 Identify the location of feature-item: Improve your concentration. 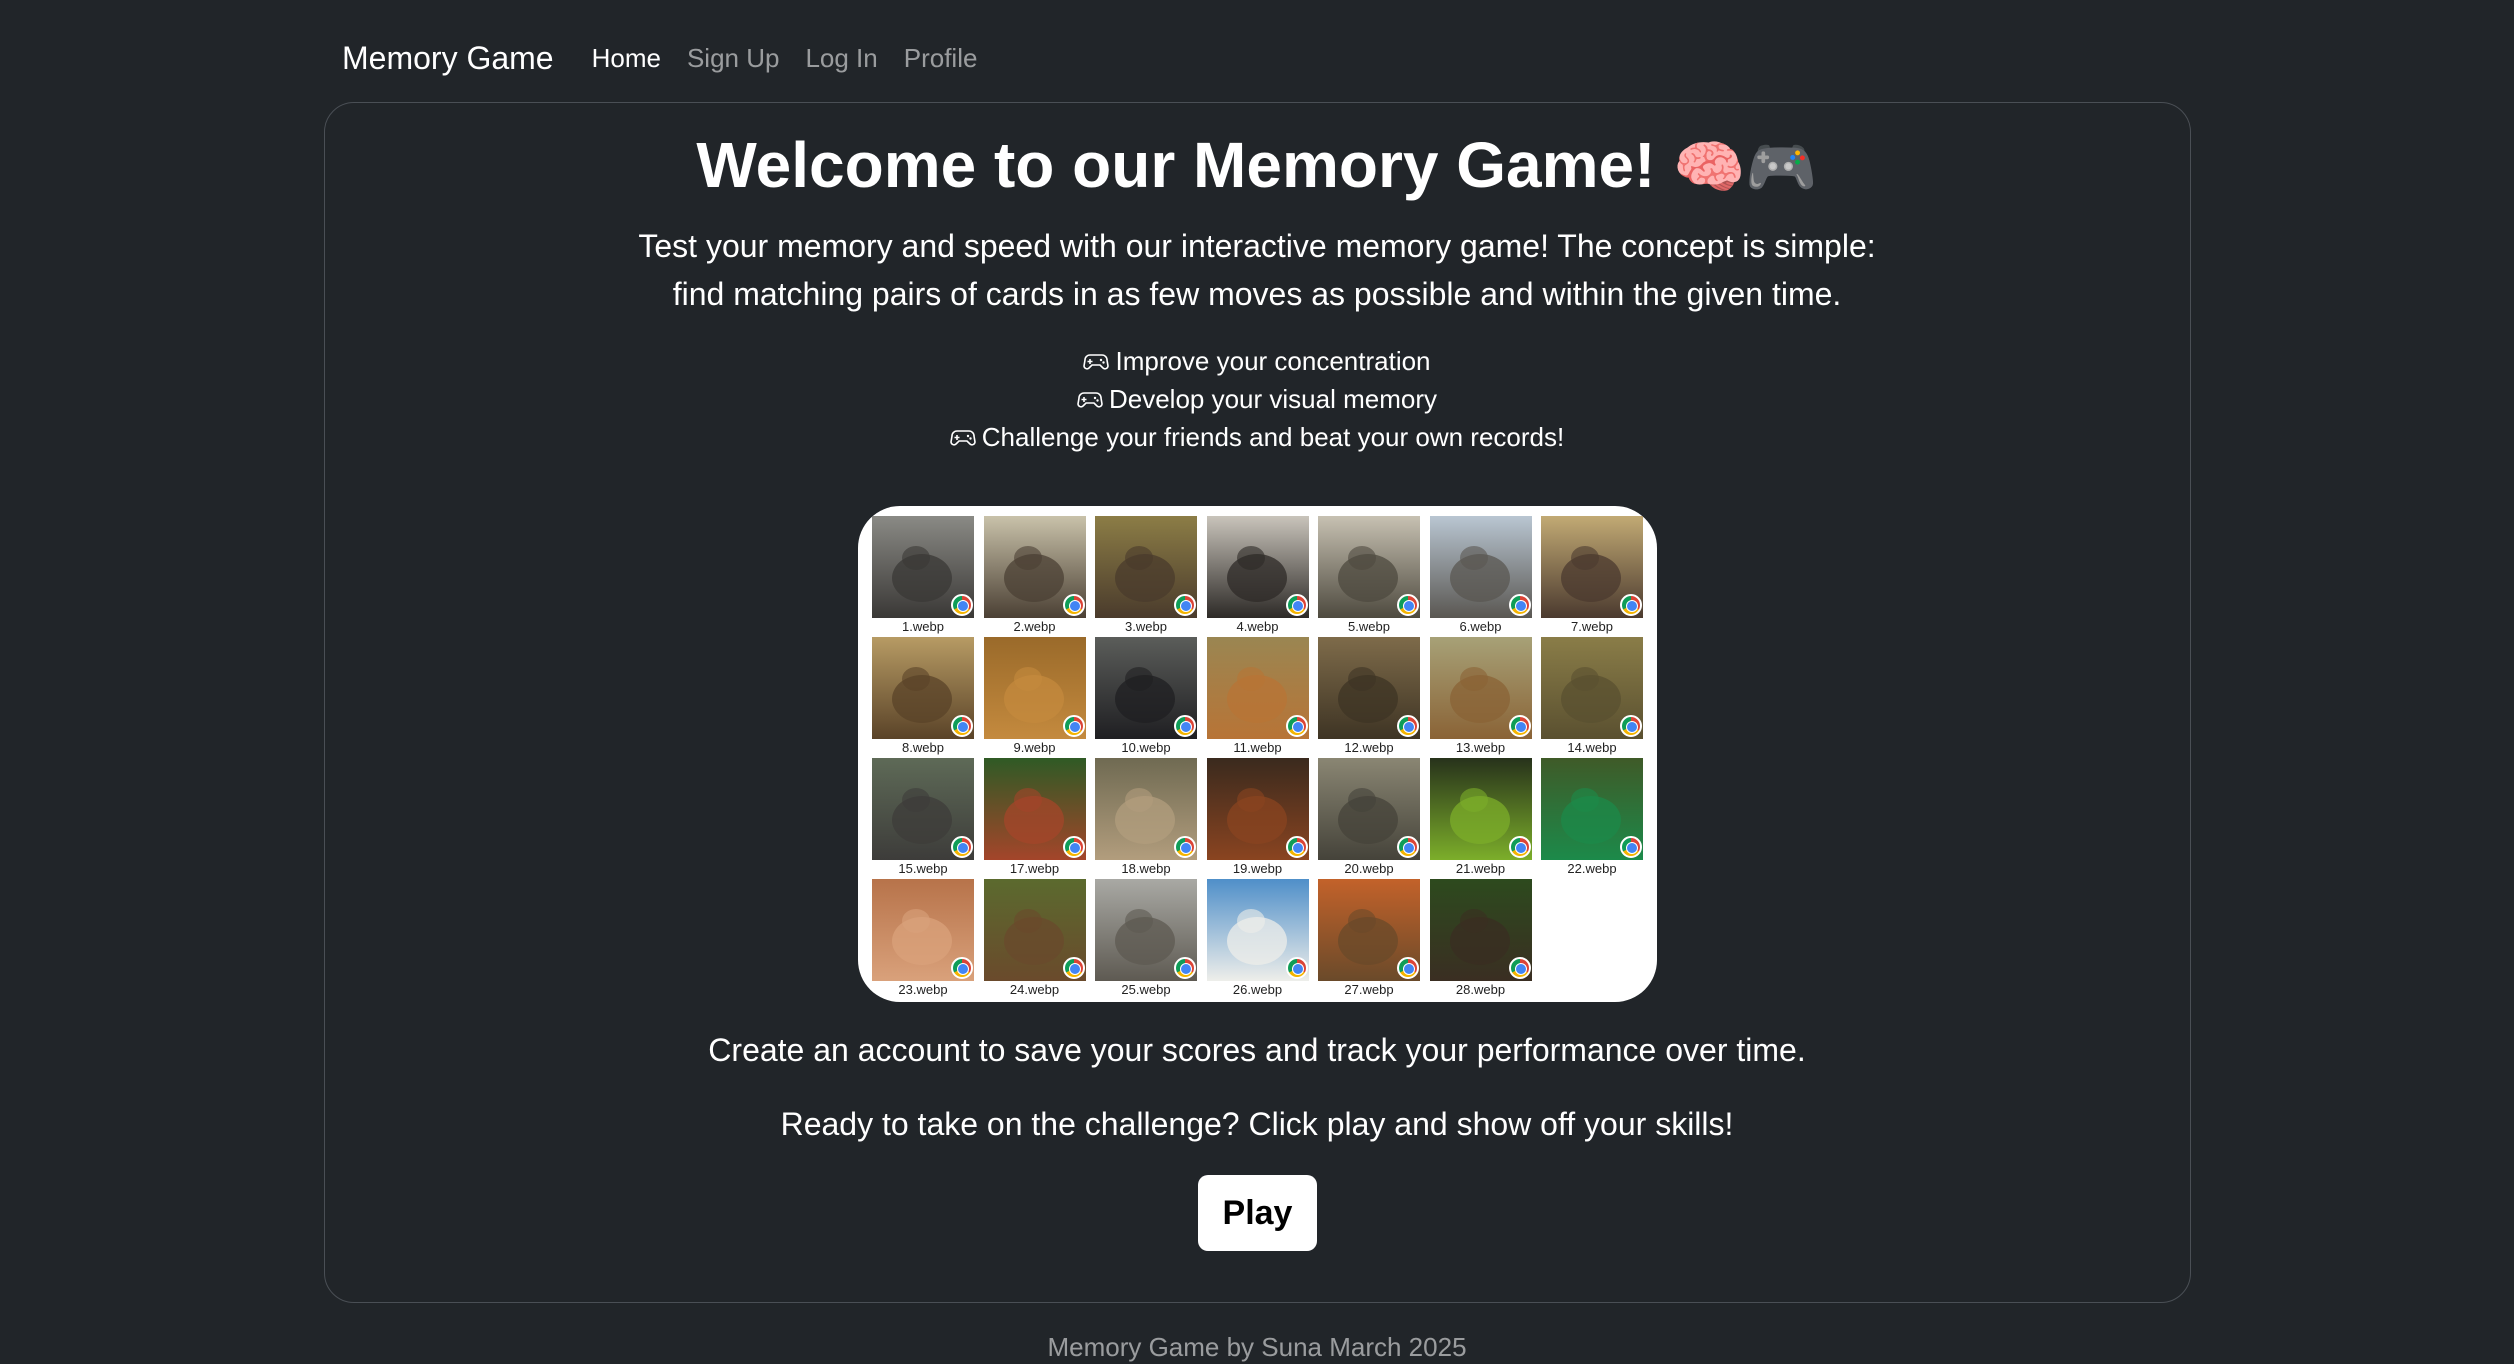
(1257, 361).